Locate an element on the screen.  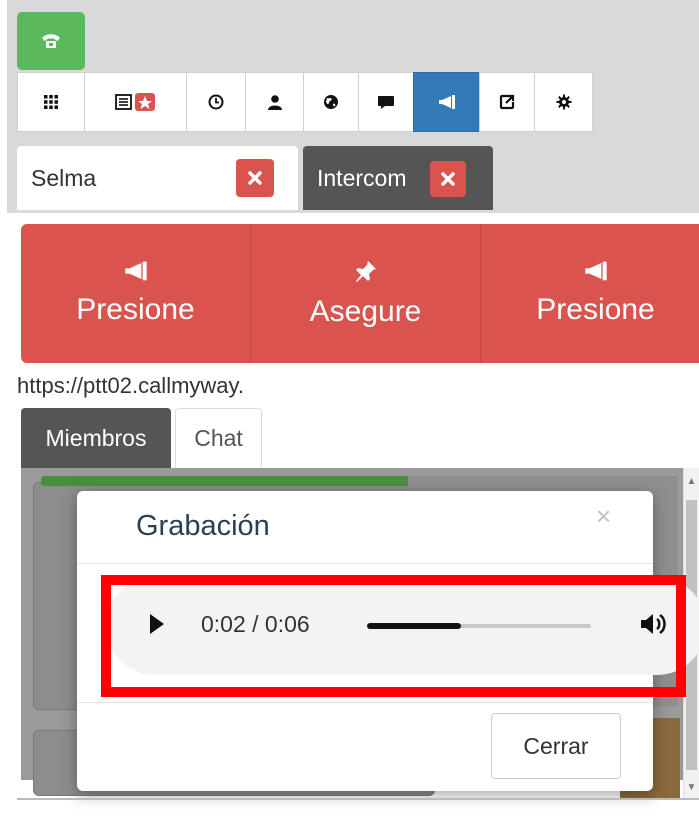
tab-label: Selma is located at coordinates (64, 177).